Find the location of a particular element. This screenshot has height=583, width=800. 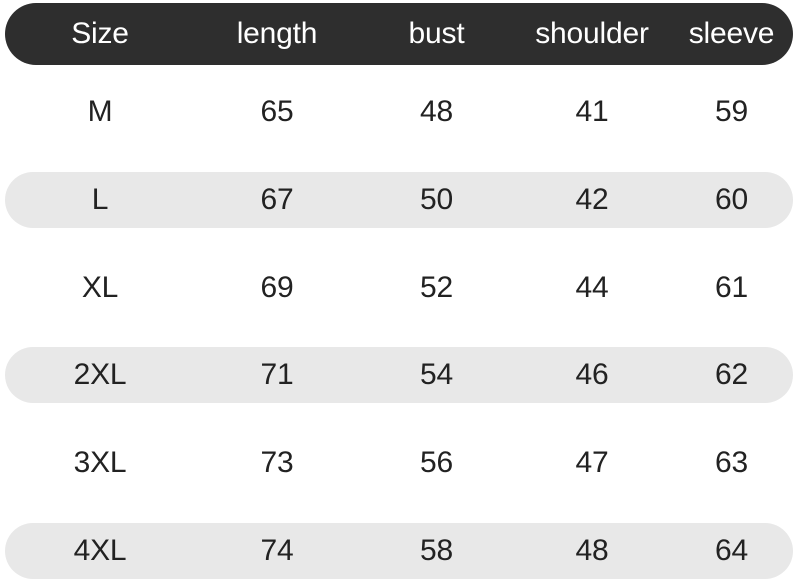

cell-size: 3XL is located at coordinates (100, 462).